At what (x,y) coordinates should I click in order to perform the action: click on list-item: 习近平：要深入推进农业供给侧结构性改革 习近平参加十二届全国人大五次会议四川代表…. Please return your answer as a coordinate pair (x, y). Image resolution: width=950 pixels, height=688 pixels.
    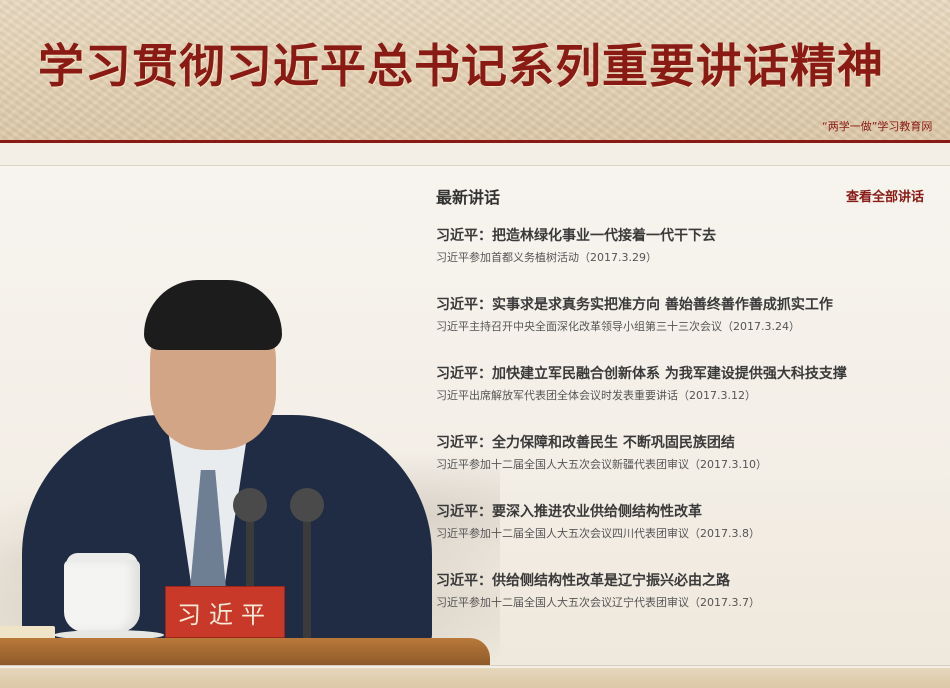
    Looking at the image, I should click on (686, 536).